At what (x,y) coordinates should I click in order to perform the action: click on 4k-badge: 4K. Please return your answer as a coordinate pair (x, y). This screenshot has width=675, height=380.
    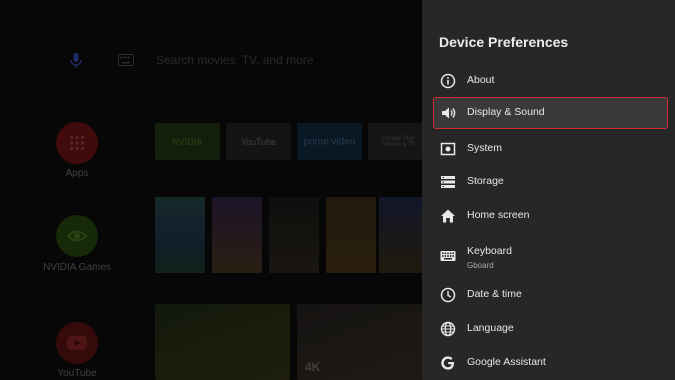
    Looking at the image, I should click on (313, 367).